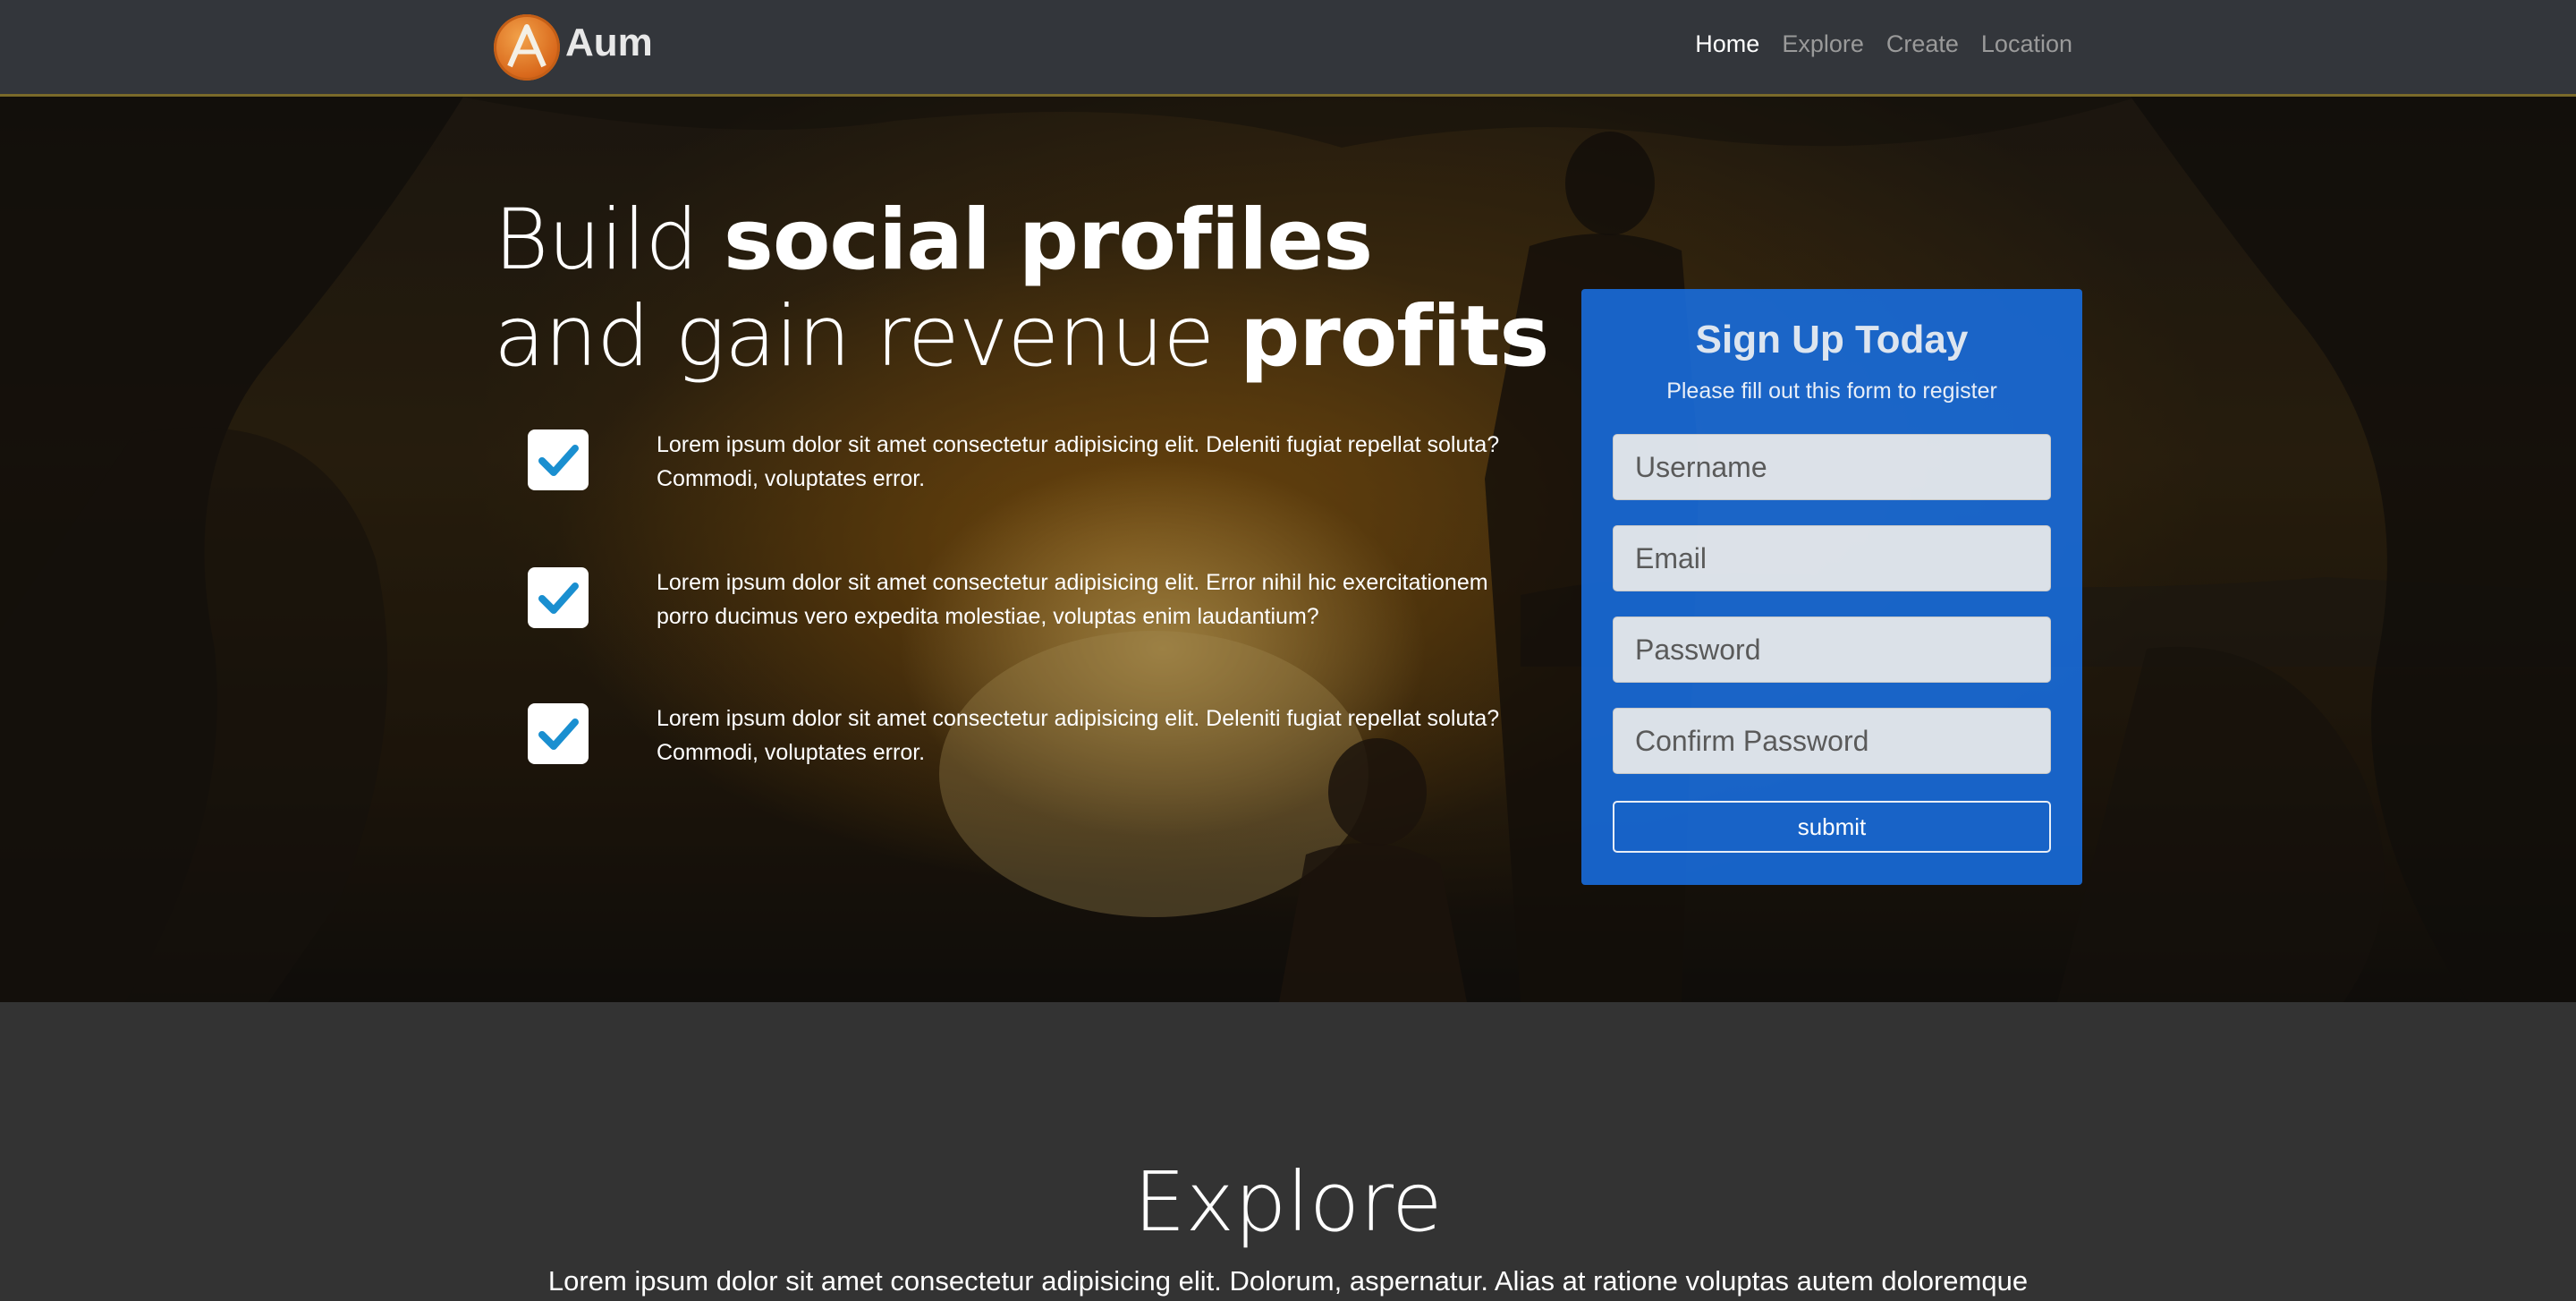 This screenshot has width=2576, height=1301. I want to click on headline-text-1: Build, so click(609, 240).